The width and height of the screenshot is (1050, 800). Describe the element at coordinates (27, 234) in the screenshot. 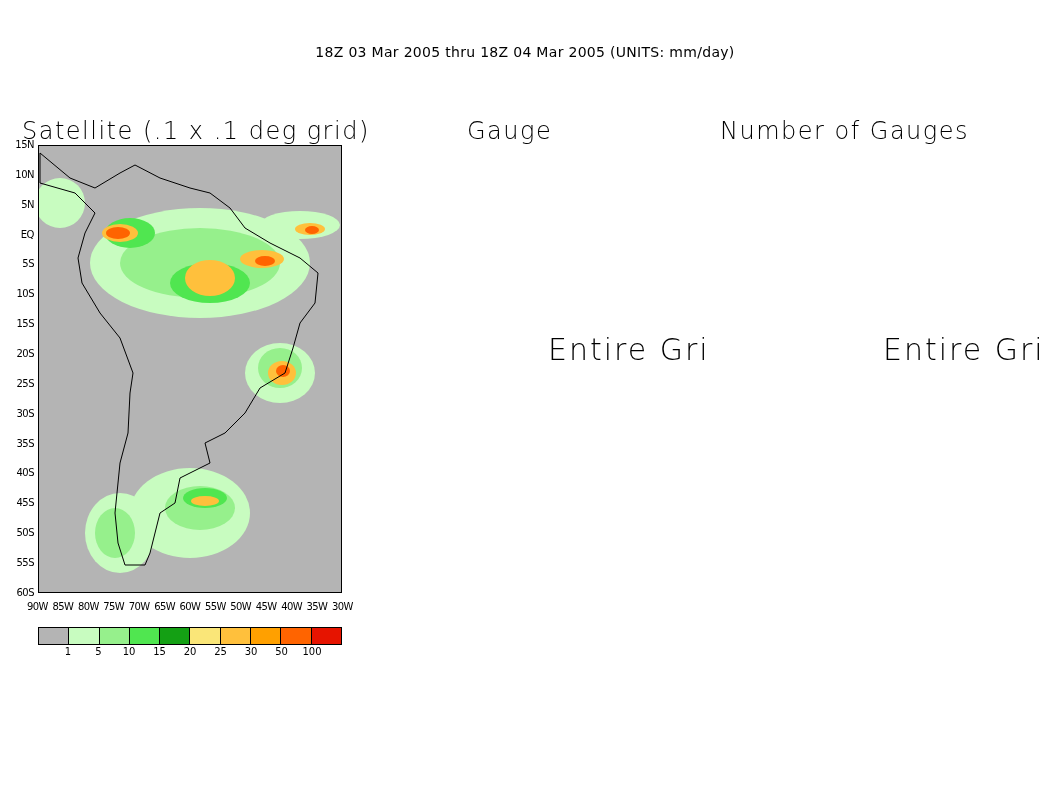

I see `latitude-label: EQ` at that location.